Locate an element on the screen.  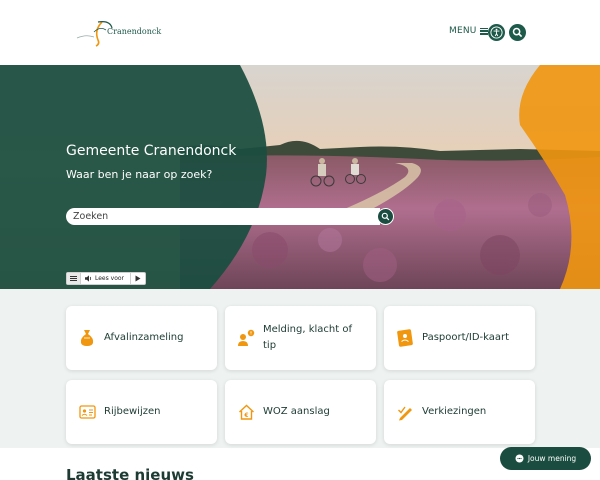
waste-bag-icon is located at coordinates (87, 338).